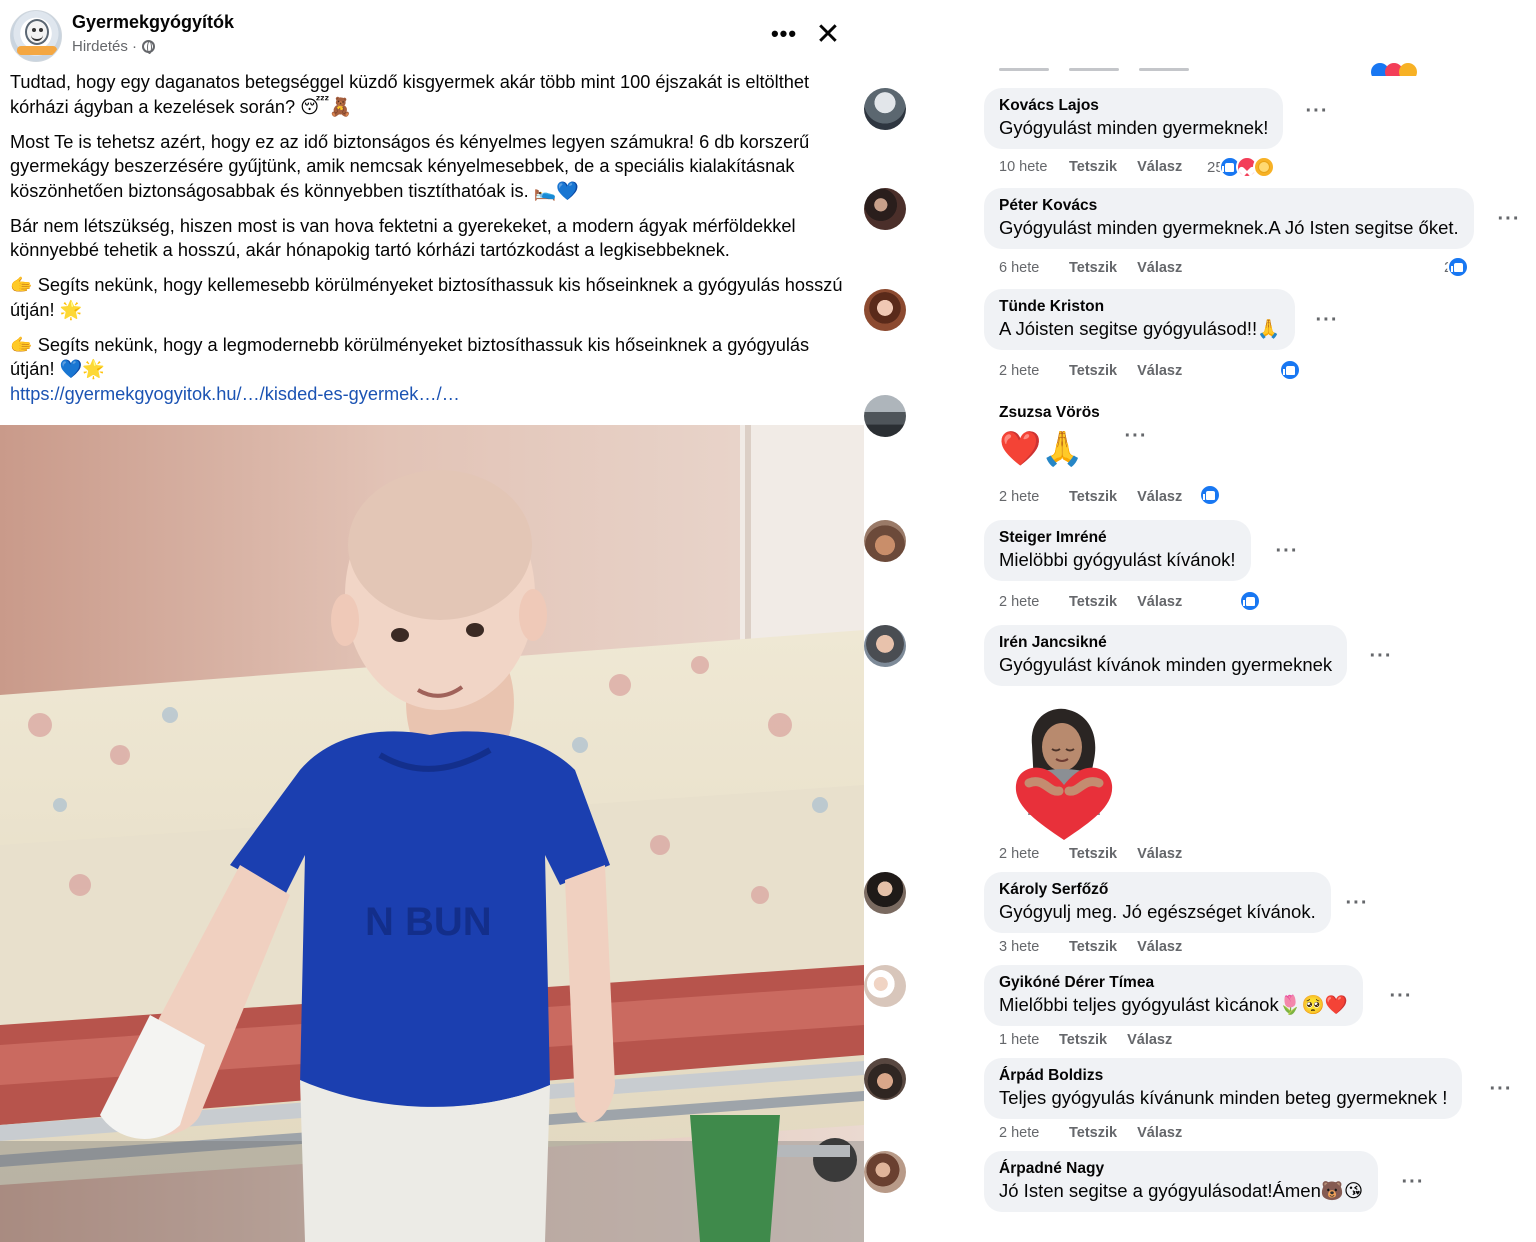 Image resolution: width=1536 pixels, height=1242 pixels. What do you see at coordinates (114, 46) in the screenshot?
I see `post-meta: Hirdetés ·` at bounding box center [114, 46].